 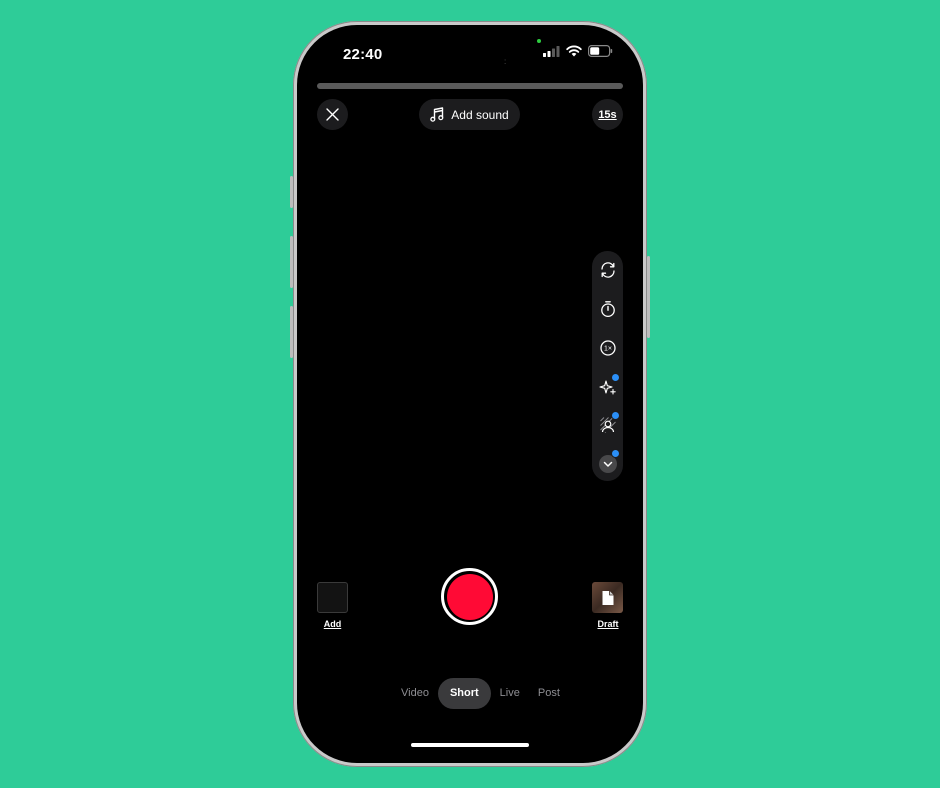 I want to click on record-button-fill, so click(x=469, y=596).